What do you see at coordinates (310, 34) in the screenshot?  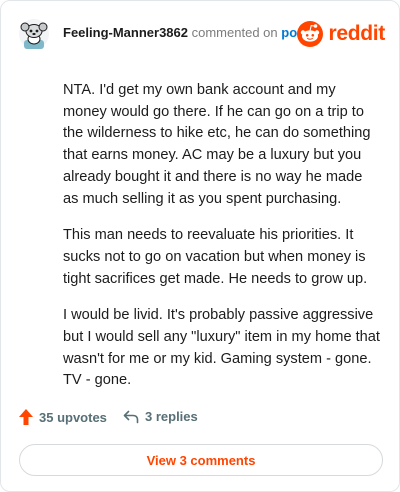 I see `reddit-snoo-icon` at bounding box center [310, 34].